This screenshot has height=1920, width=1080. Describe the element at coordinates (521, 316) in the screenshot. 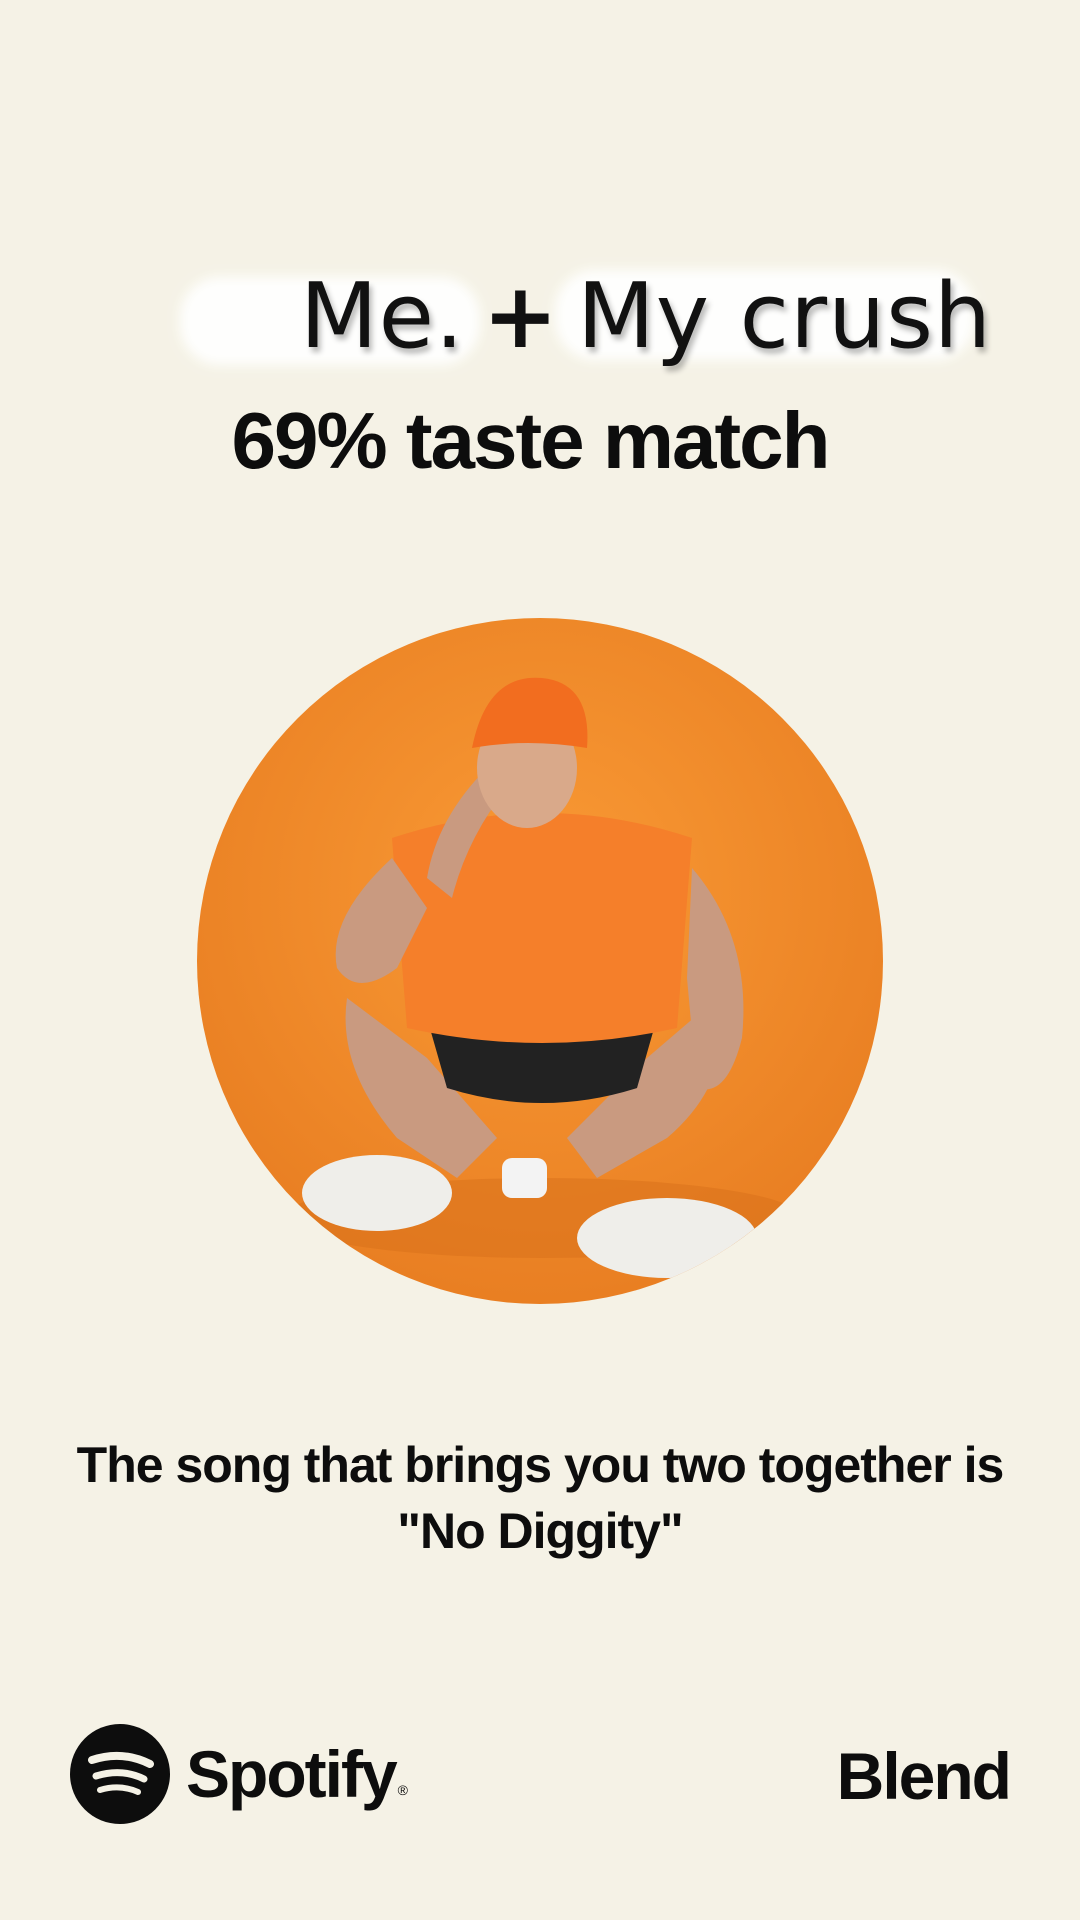

I see `plus-sign: +` at that location.